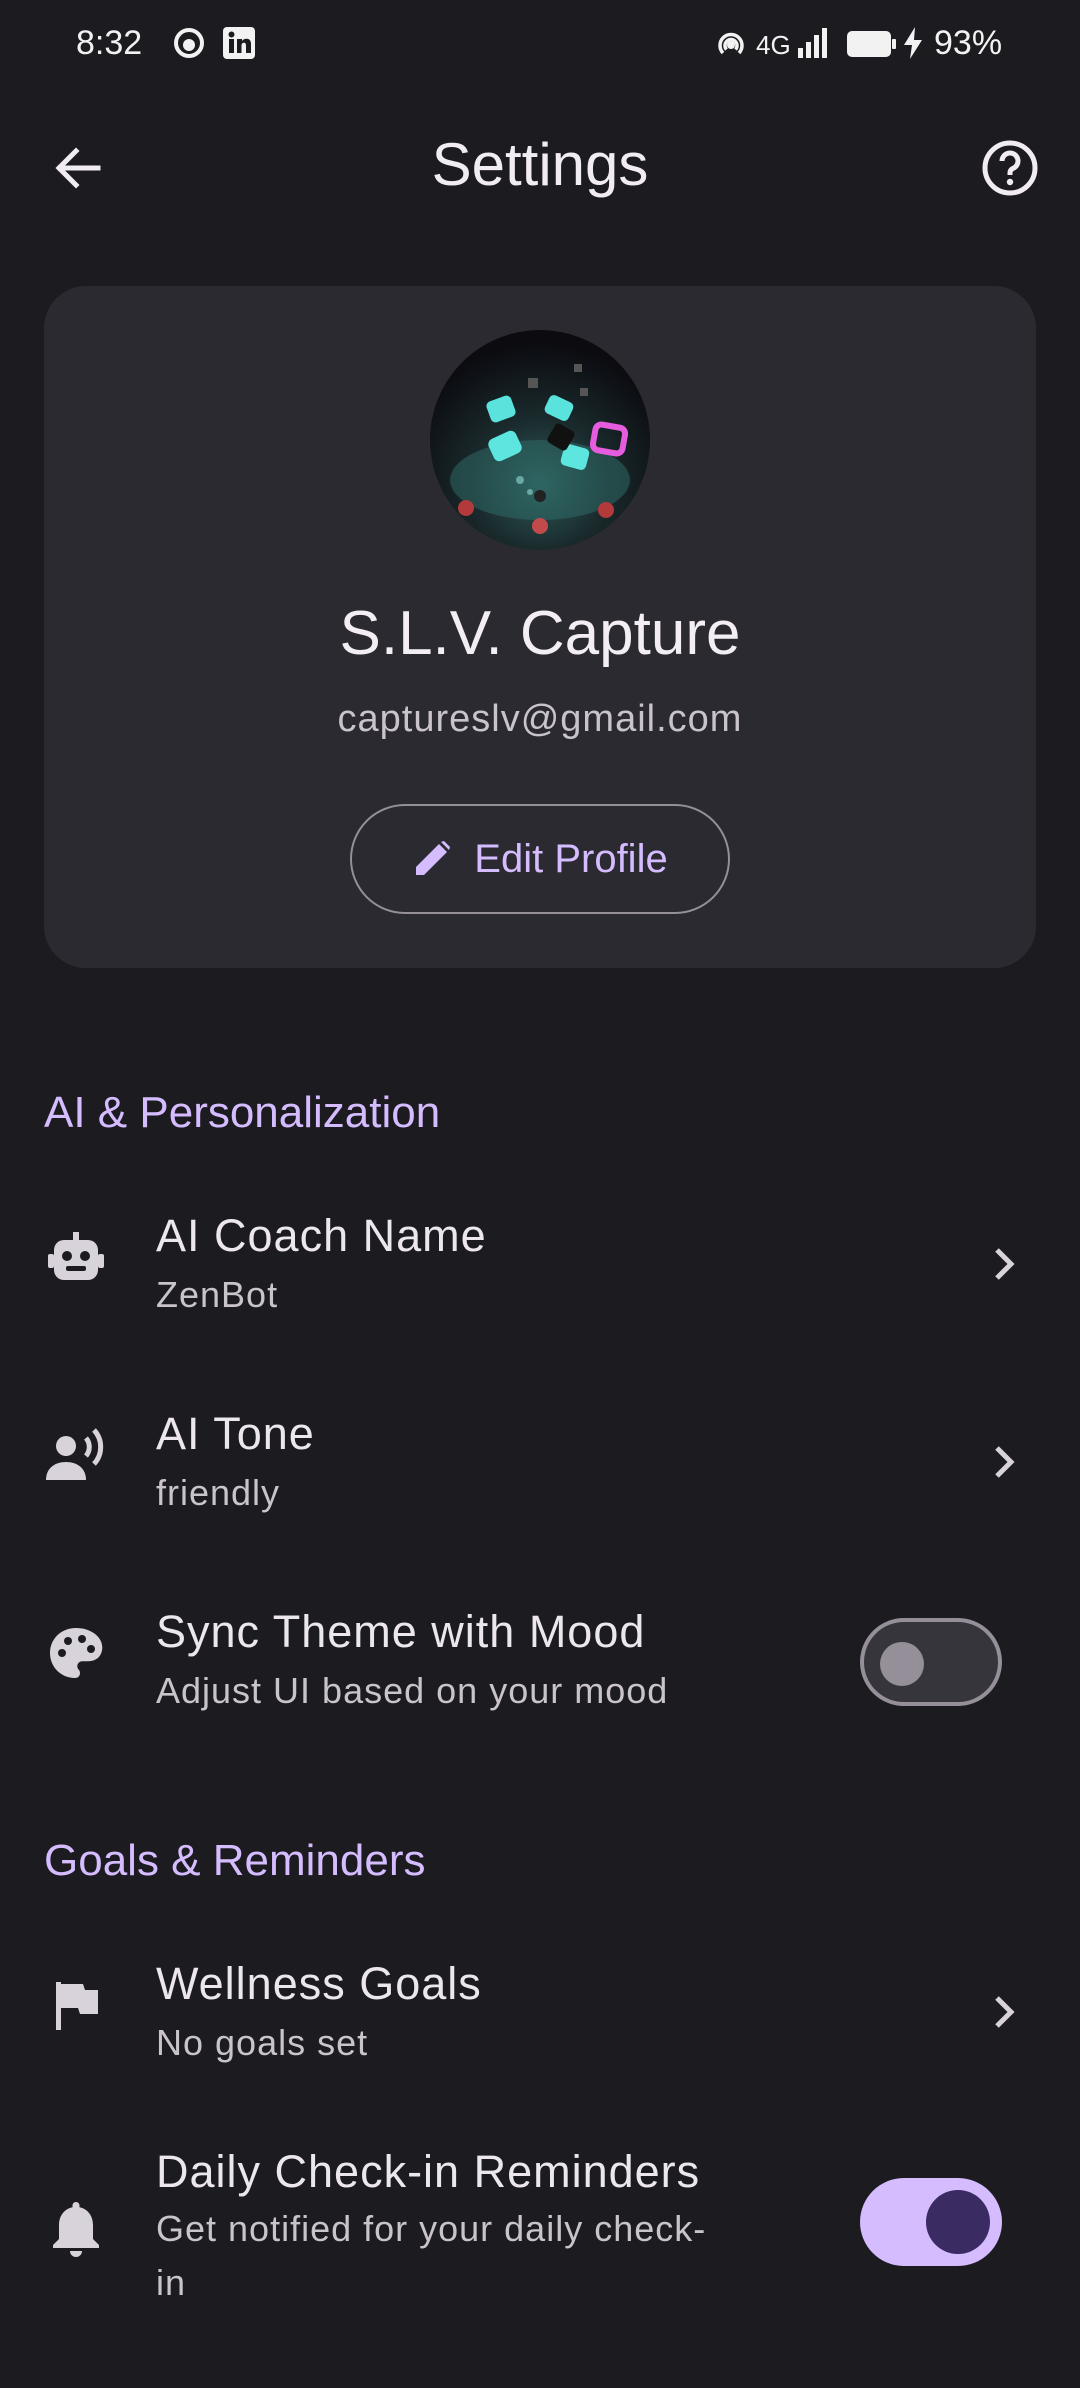  What do you see at coordinates (76, 1258) in the screenshot?
I see `robot-icon` at bounding box center [76, 1258].